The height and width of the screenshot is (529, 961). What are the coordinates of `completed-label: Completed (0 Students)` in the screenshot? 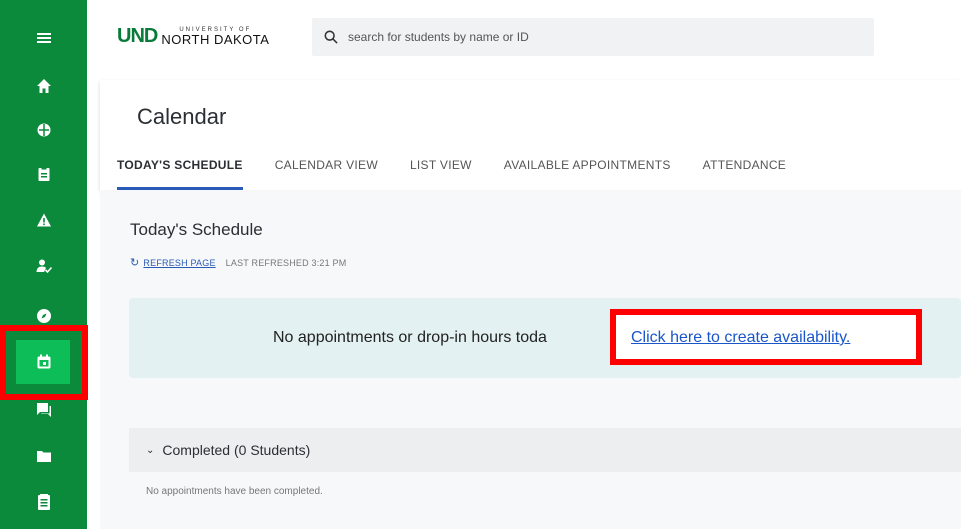 It's located at (236, 450).